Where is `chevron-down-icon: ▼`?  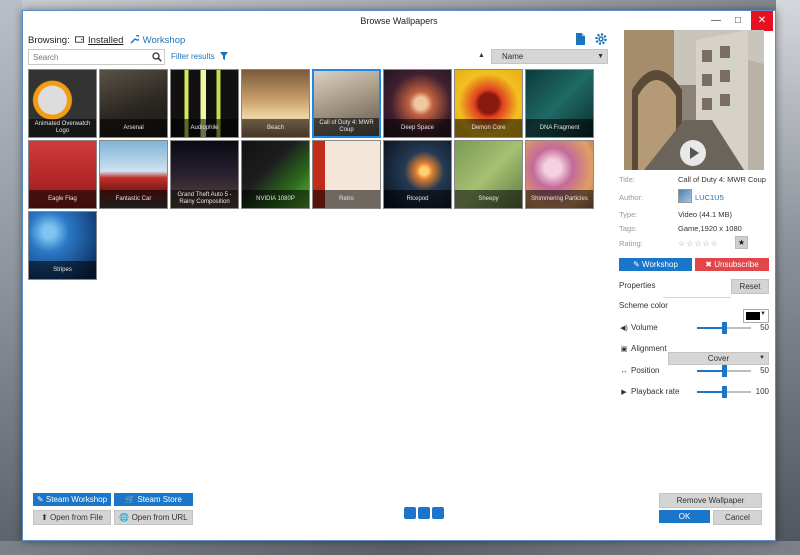 chevron-down-icon: ▼ is located at coordinates (763, 314).